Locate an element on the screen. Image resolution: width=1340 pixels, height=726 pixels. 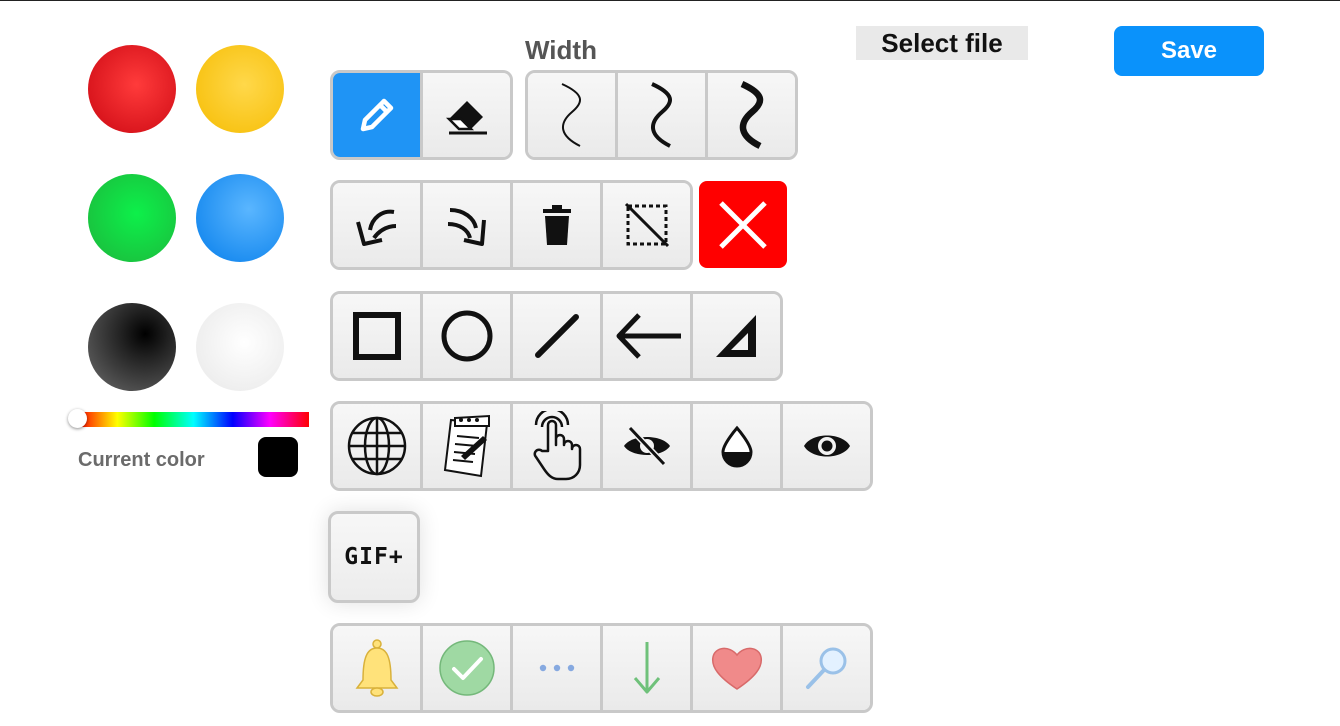
magnifier-icon is located at coordinates (827, 668).